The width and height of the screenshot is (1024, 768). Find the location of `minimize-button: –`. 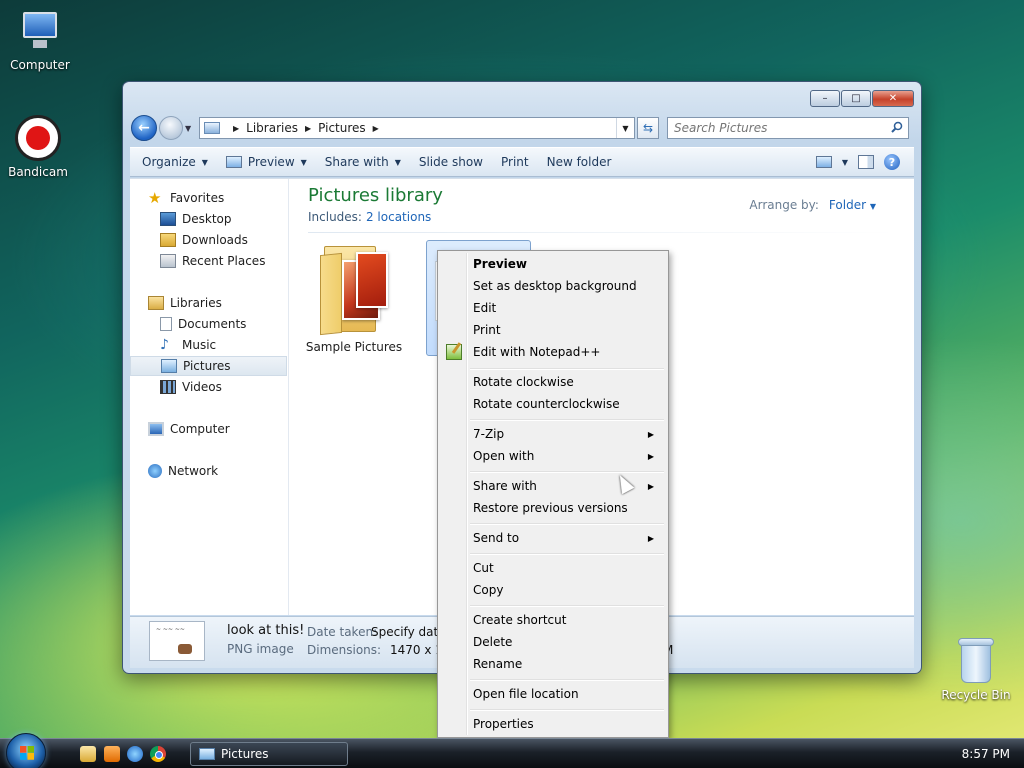

minimize-button: – is located at coordinates (825, 98).